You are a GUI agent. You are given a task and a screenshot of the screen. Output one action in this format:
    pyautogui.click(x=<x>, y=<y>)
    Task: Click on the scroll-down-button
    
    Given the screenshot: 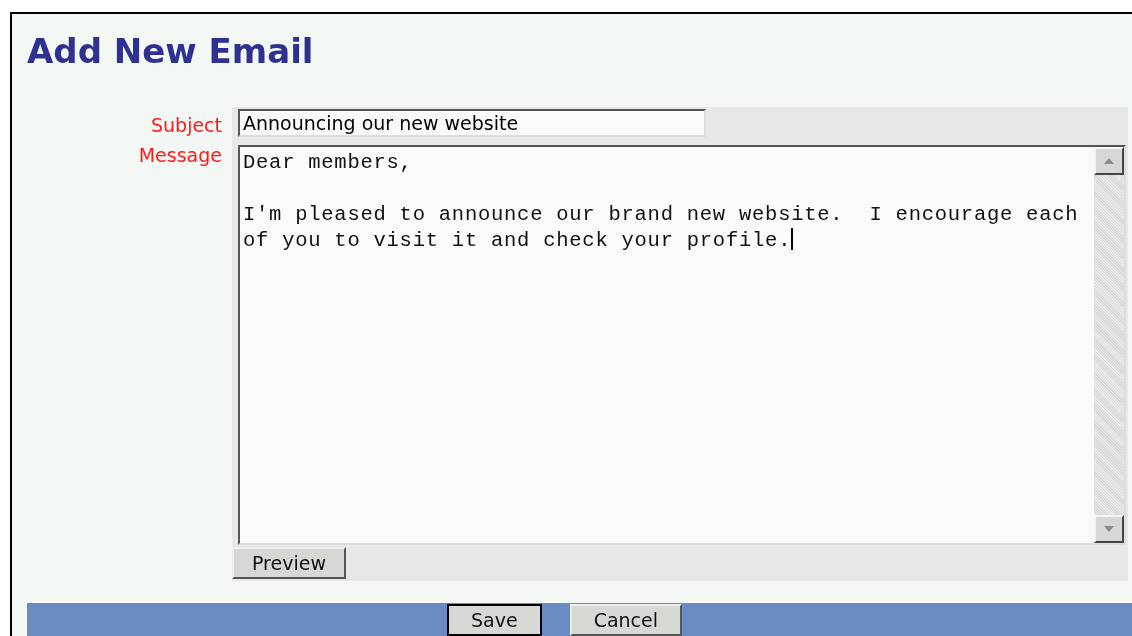 What is the action you would take?
    pyautogui.click(x=1109, y=529)
    